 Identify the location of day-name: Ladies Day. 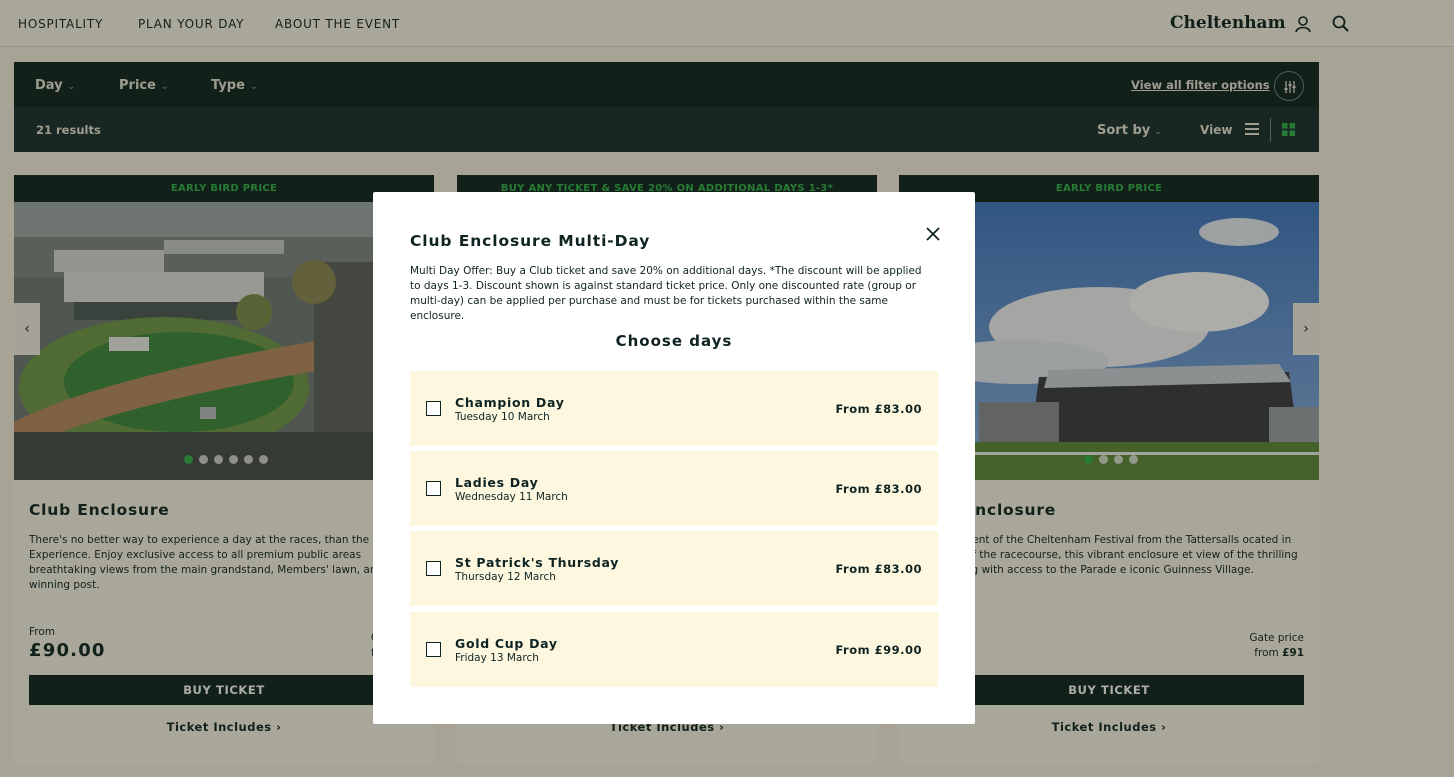
(497, 482).